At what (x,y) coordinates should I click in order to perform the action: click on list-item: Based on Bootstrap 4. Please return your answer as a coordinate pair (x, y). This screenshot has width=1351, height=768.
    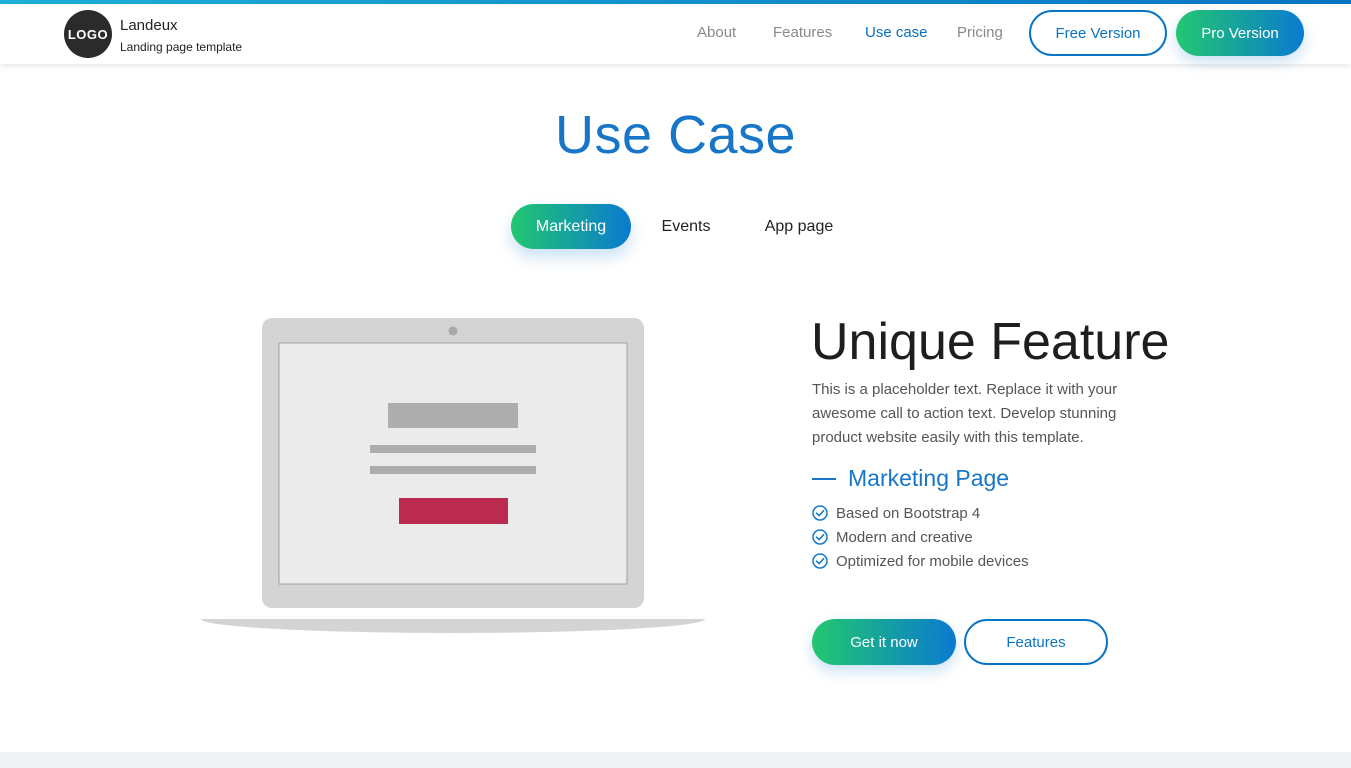
    Looking at the image, I should click on (920, 513).